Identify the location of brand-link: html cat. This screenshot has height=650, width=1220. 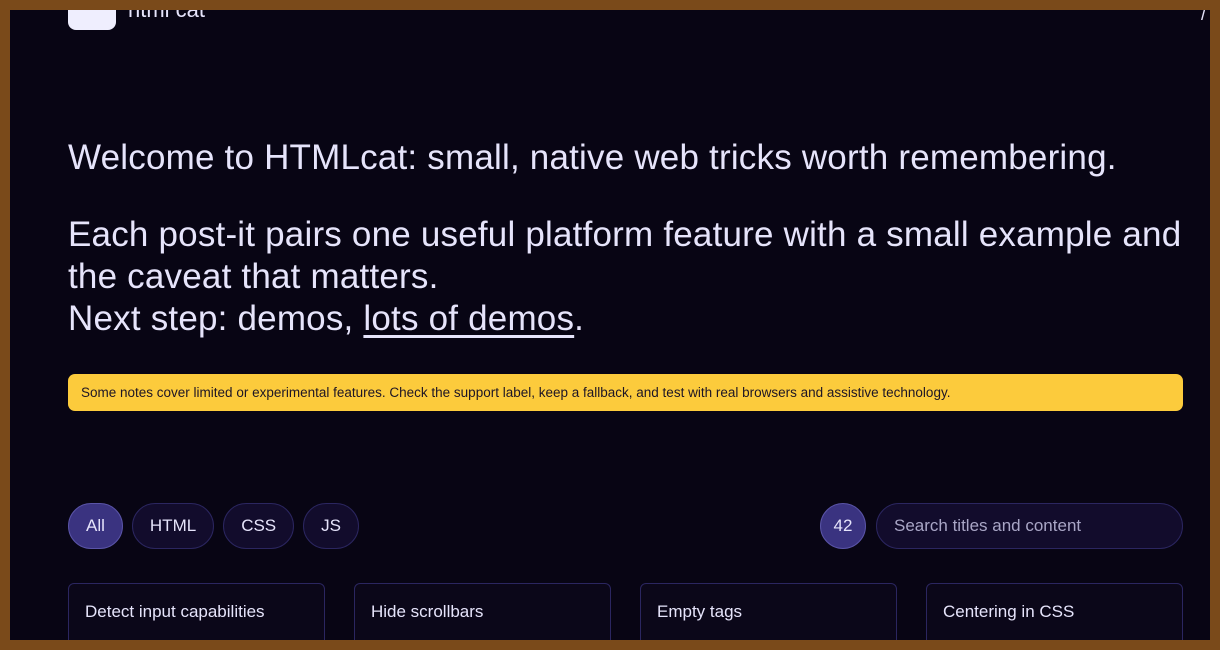
(136, 20).